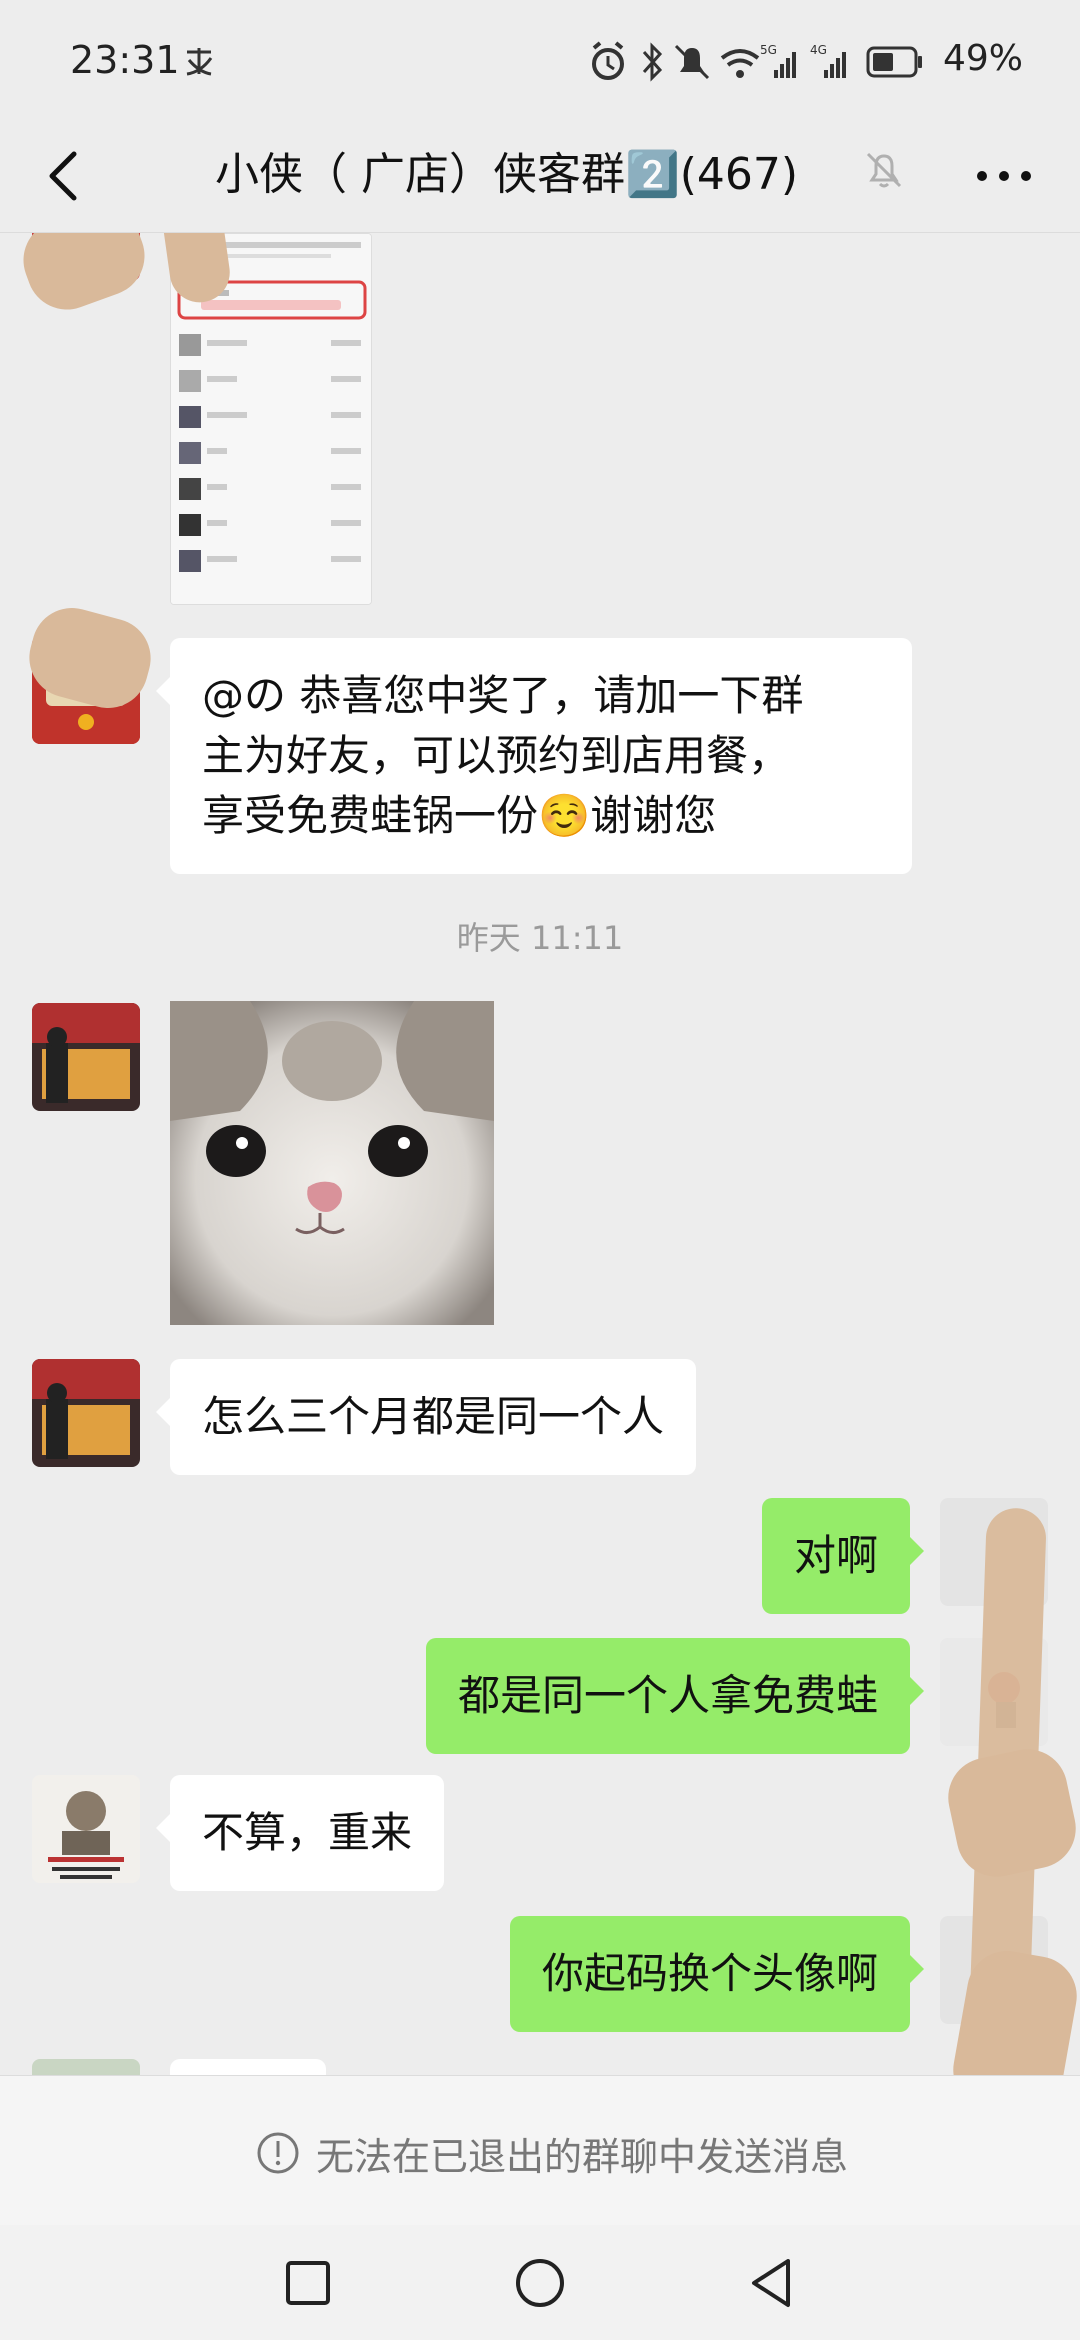 This screenshot has width=1080, height=2340. I want to click on svg-text: 5G, so click(768, 50).